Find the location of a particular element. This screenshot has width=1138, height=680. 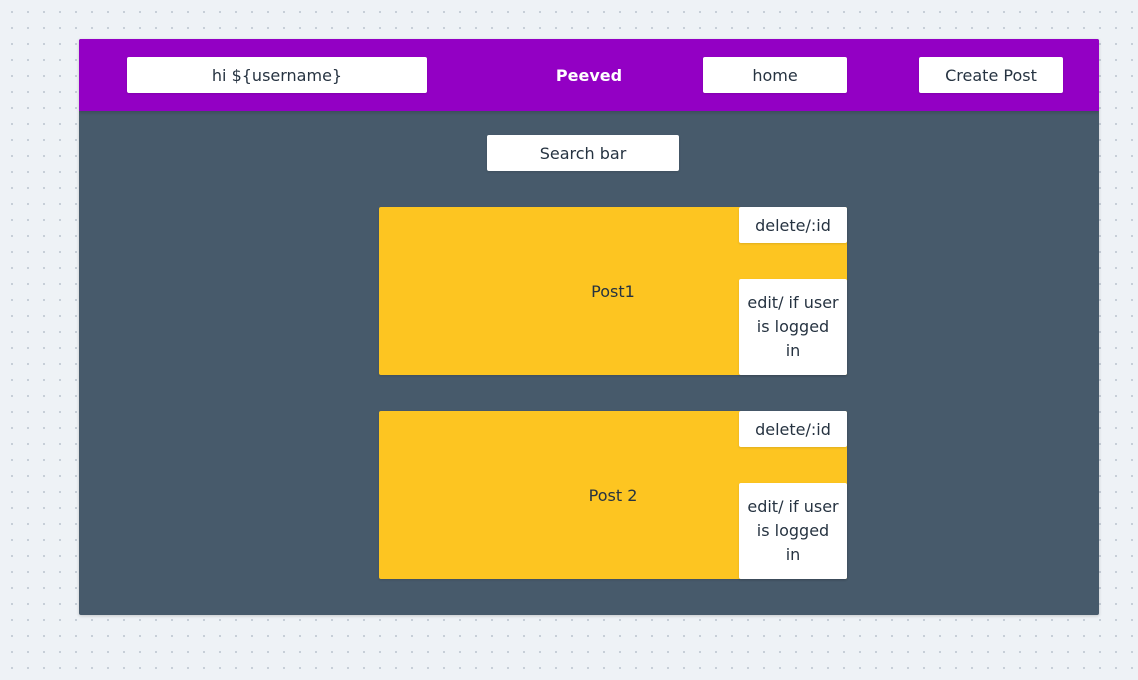

home-button: home is located at coordinates (775, 75).